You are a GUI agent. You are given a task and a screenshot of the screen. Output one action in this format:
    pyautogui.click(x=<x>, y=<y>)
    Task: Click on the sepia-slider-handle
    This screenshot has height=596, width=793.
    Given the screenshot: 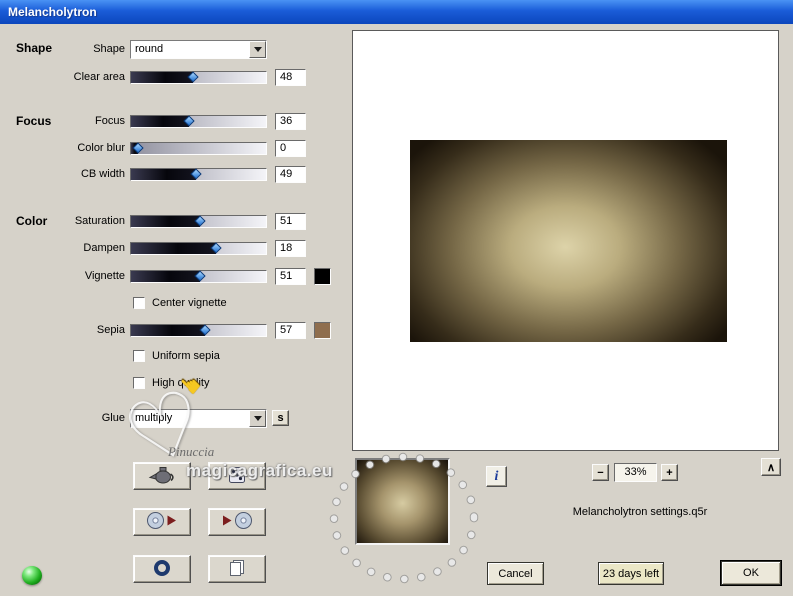 What is the action you would take?
    pyautogui.click(x=205, y=330)
    